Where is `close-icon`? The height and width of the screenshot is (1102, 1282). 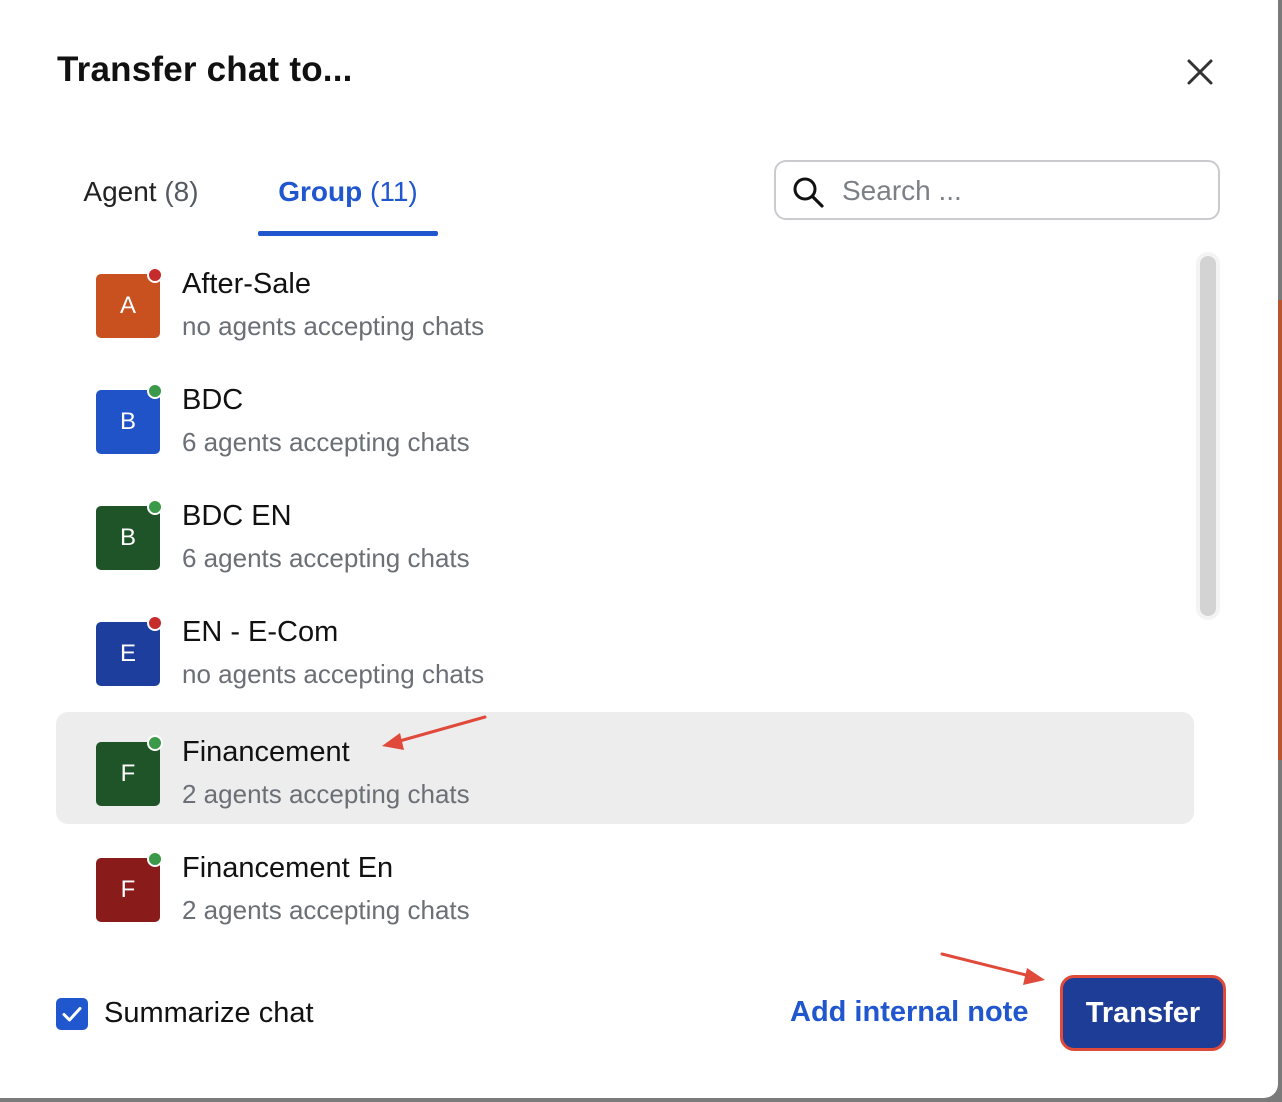 close-icon is located at coordinates (1200, 72).